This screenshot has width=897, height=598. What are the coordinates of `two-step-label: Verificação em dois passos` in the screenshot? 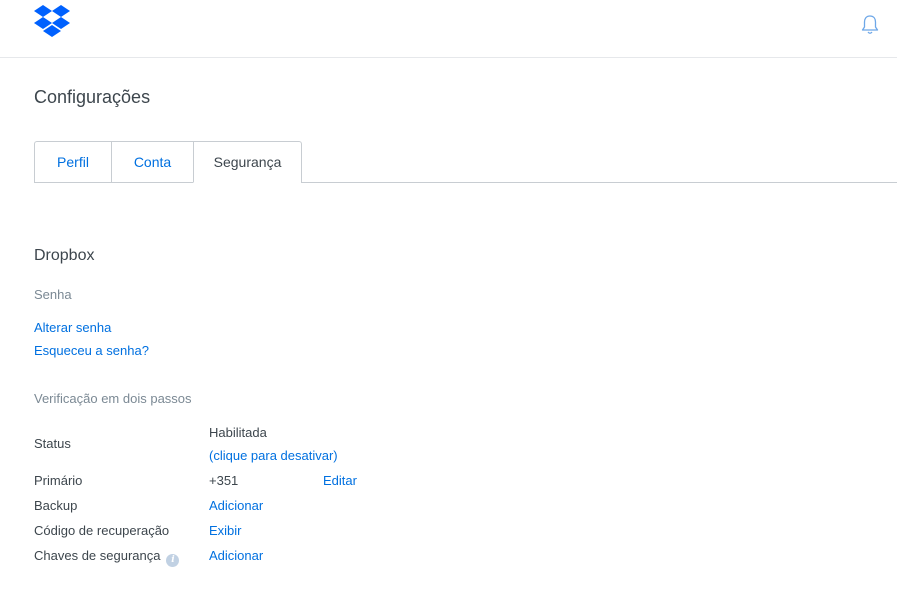 It's located at (113, 398).